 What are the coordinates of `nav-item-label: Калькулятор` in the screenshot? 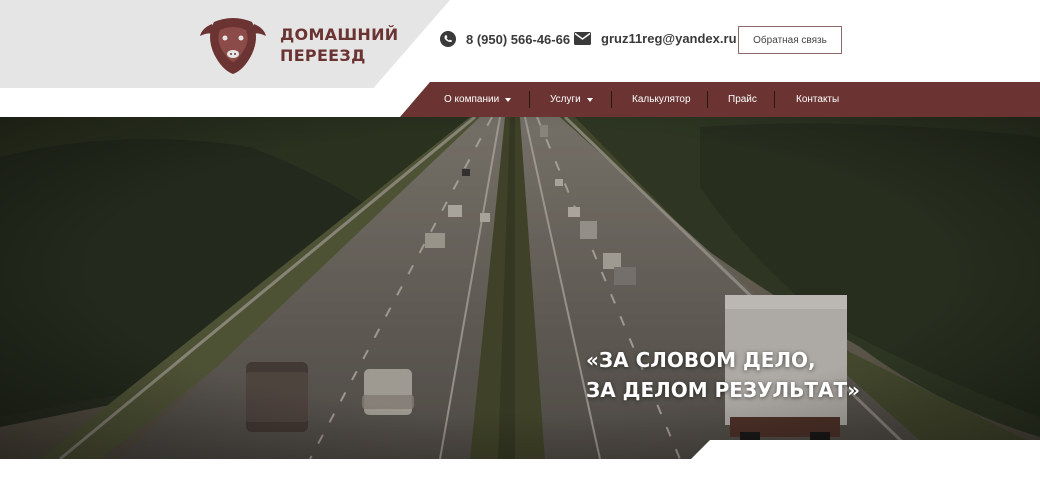 It's located at (661, 99).